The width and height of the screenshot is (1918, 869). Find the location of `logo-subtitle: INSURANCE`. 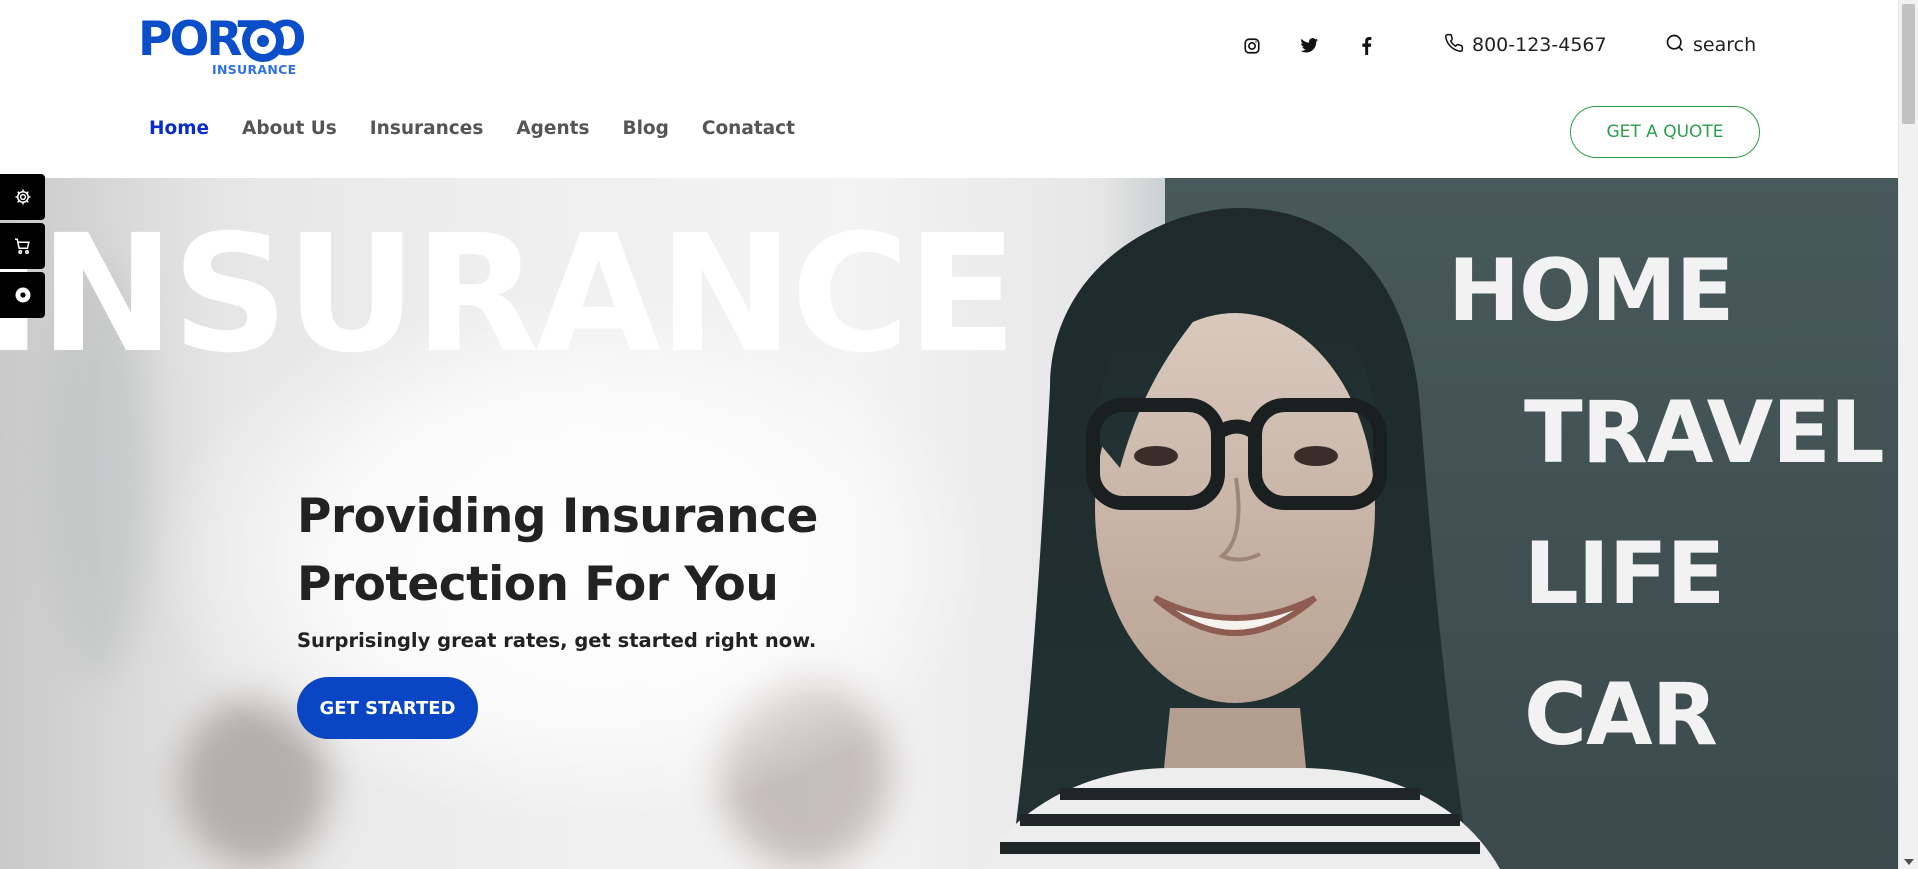

logo-subtitle: INSURANCE is located at coordinates (254, 69).